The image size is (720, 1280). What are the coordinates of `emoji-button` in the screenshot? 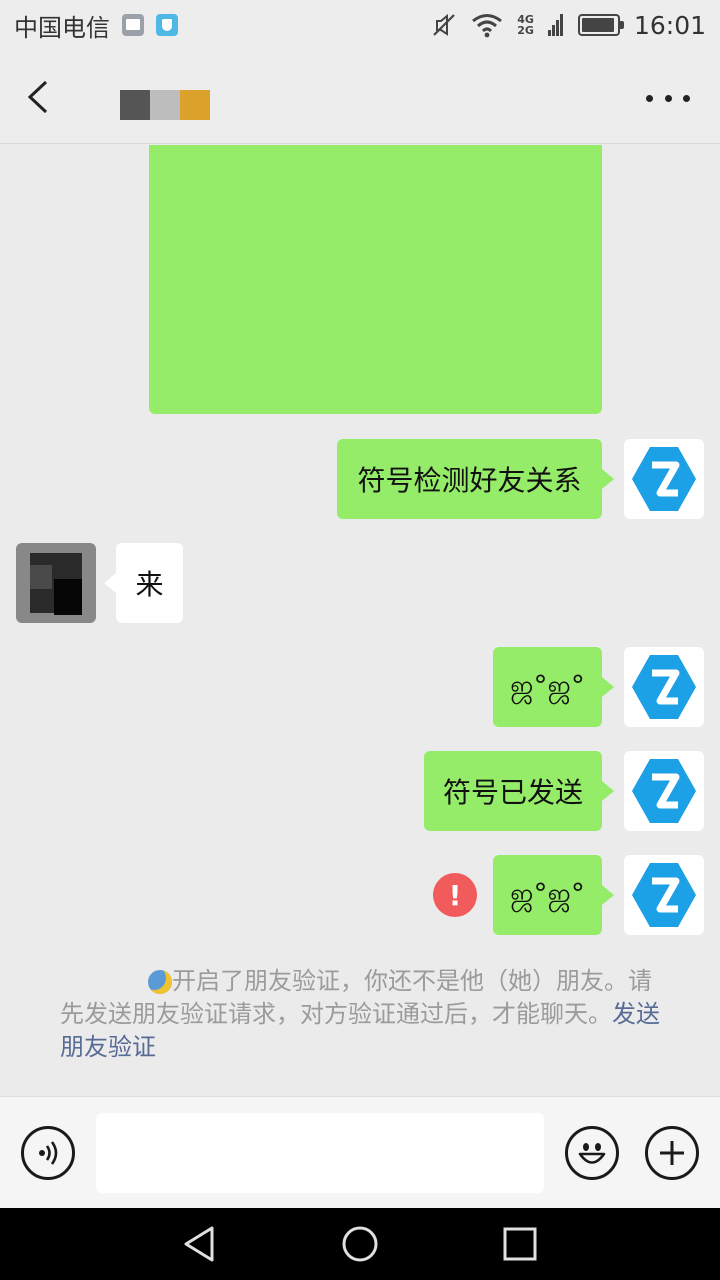 It's located at (592, 1153).